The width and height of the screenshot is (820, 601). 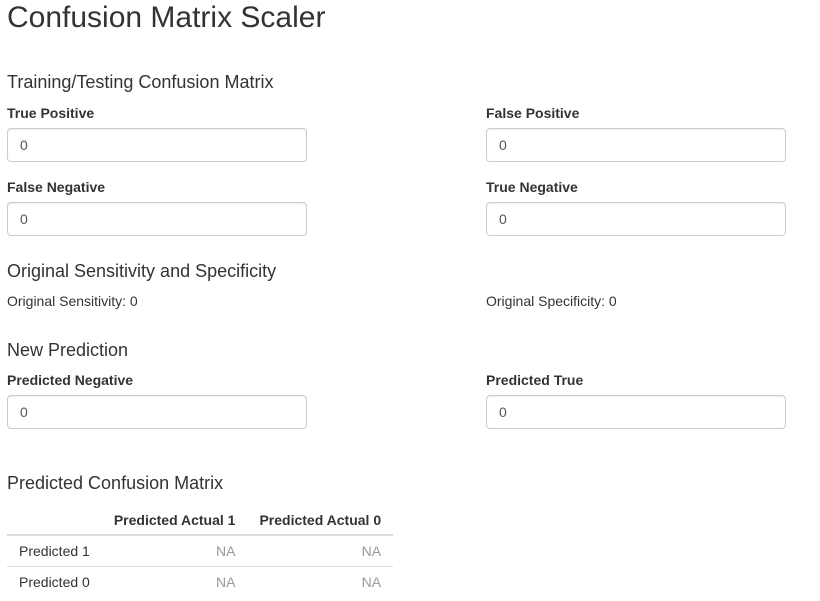 What do you see at coordinates (157, 412) in the screenshot?
I see `predicted-negative-input` at bounding box center [157, 412].